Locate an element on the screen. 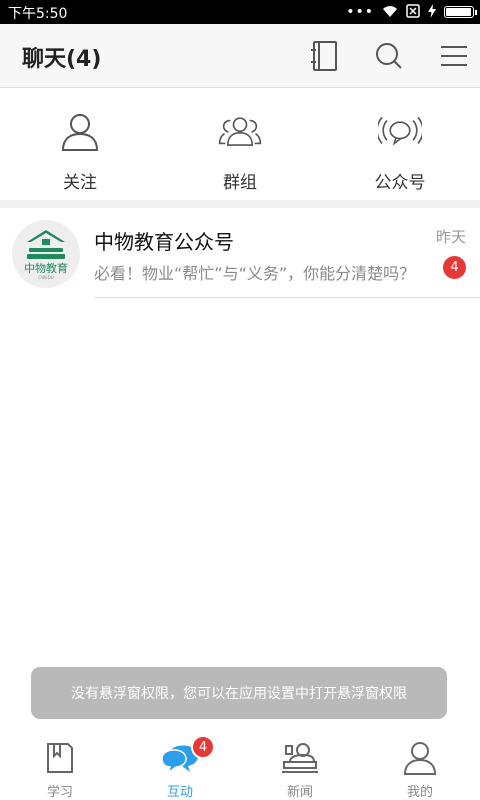 This screenshot has height=800, width=480. category-label: 公众号 is located at coordinates (400, 183).